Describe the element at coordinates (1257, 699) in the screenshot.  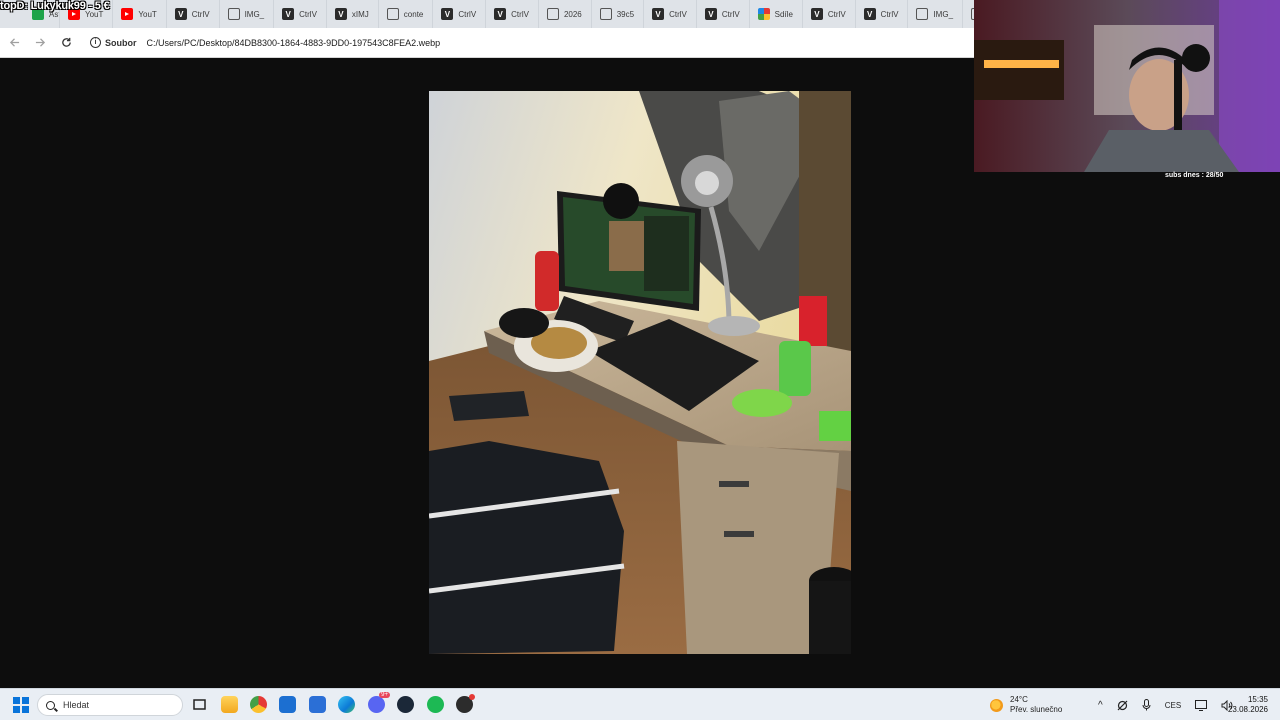
I see `clock-time: 15:35` at that location.